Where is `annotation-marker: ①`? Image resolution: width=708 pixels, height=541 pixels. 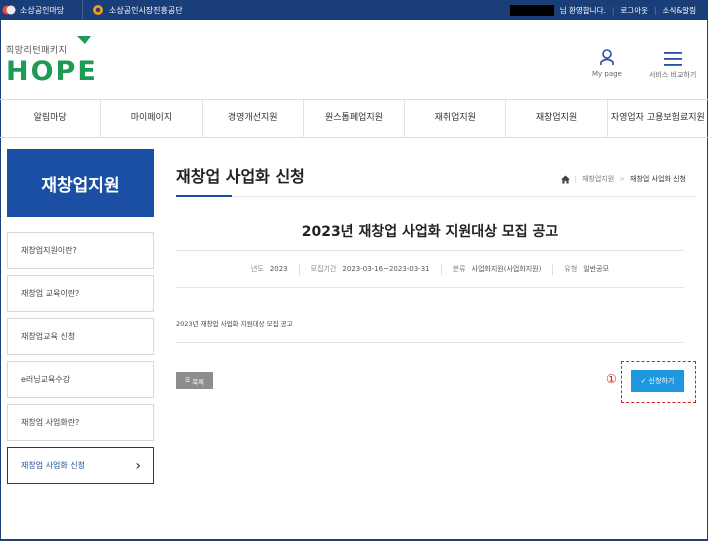
annotation-marker: ① is located at coordinates (611, 379).